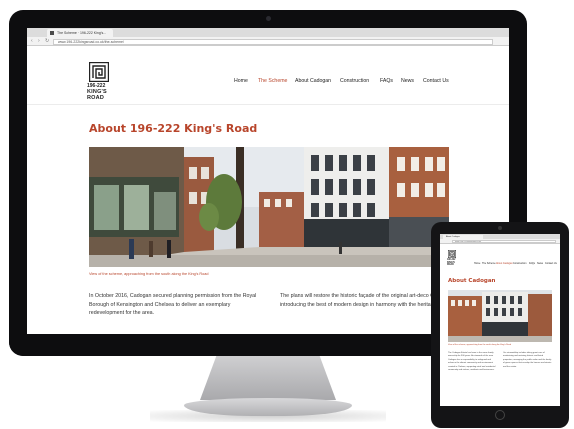 This screenshot has height=429, width=574. I want to click on reload-icon: ↻, so click(47, 41).